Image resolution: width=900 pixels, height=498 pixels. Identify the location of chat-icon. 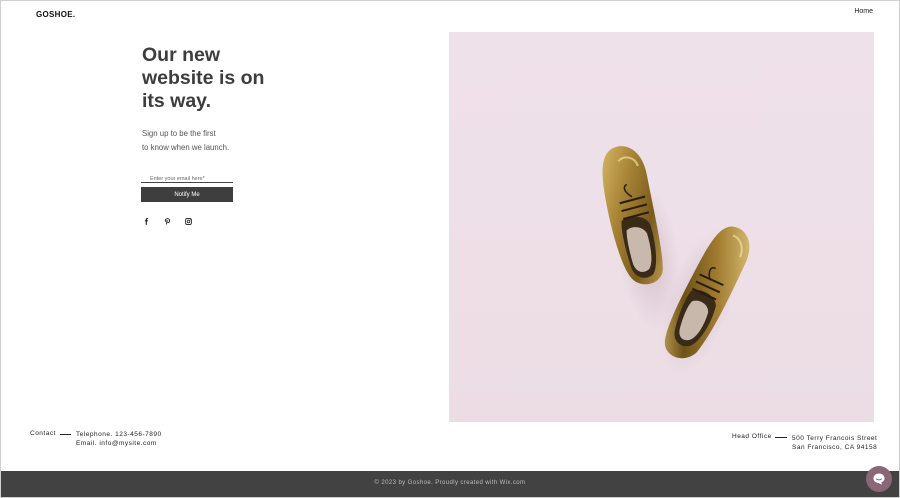
(879, 479).